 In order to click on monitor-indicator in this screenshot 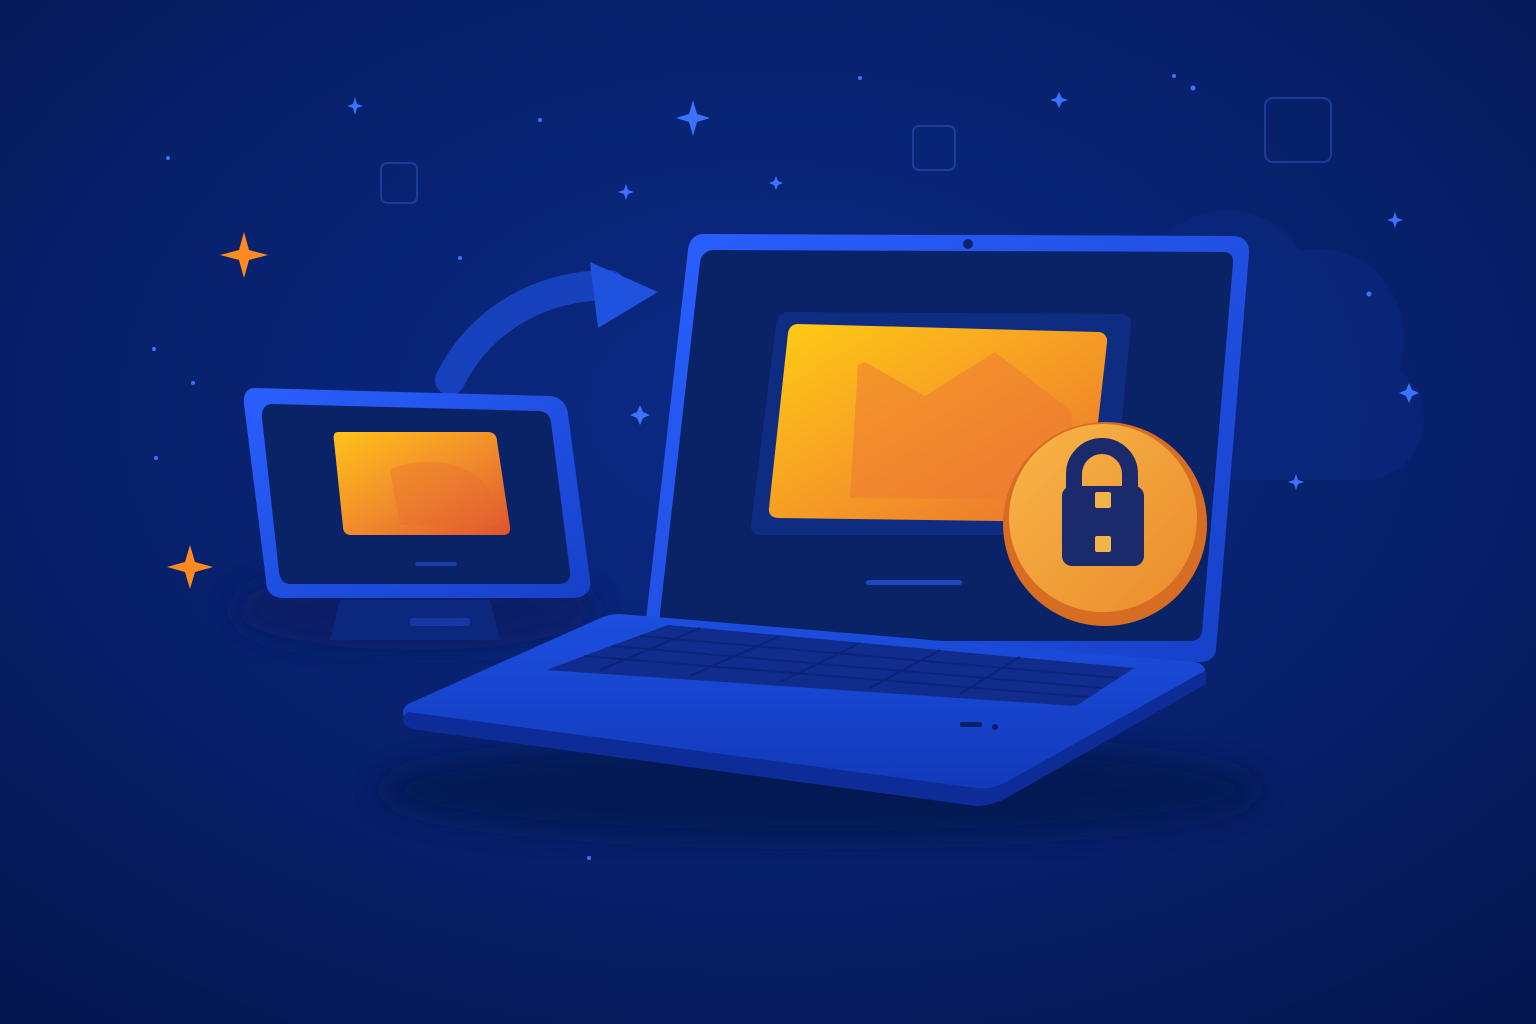, I will do `click(436, 564)`.